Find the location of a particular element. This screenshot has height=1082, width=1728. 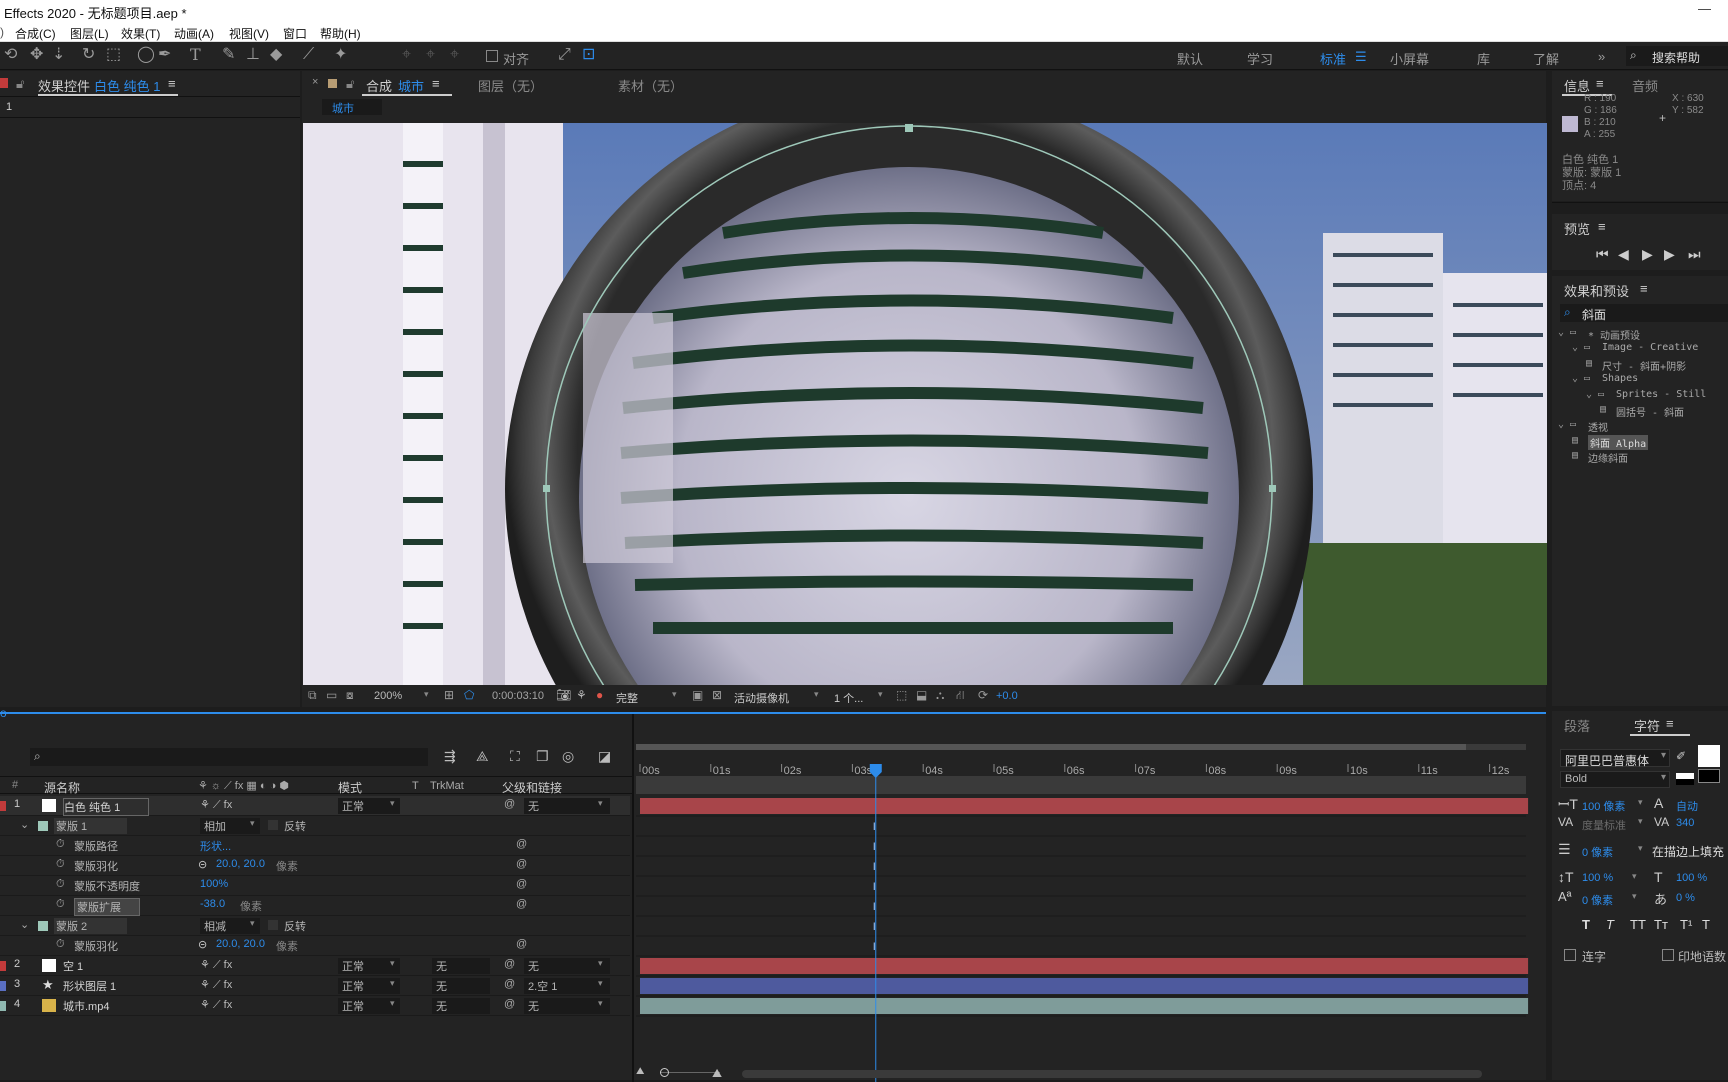

layer-name: 空 1 is located at coordinates (73, 966).